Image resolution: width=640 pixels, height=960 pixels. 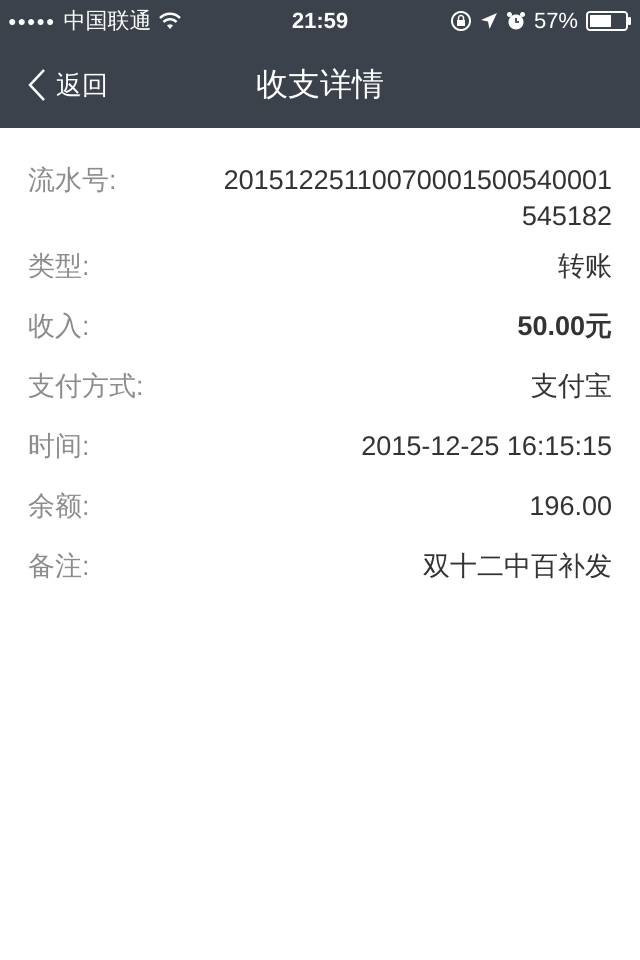 I want to click on field-value: 双十二中百补发, so click(x=517, y=566).